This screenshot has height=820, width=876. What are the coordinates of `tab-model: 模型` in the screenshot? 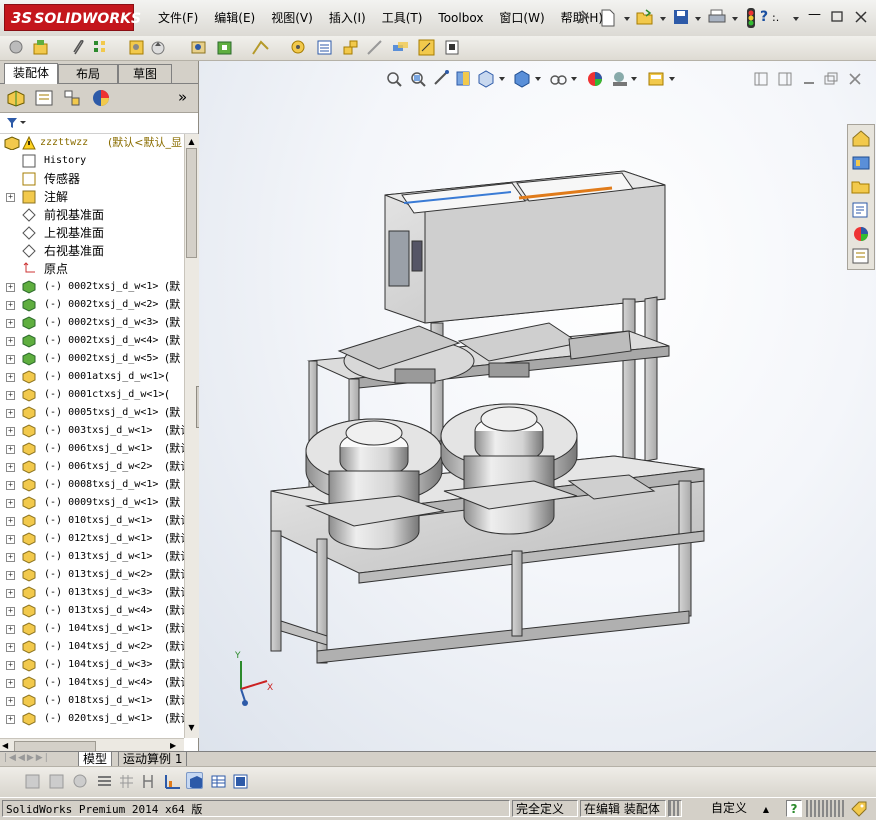 It's located at (95, 759).